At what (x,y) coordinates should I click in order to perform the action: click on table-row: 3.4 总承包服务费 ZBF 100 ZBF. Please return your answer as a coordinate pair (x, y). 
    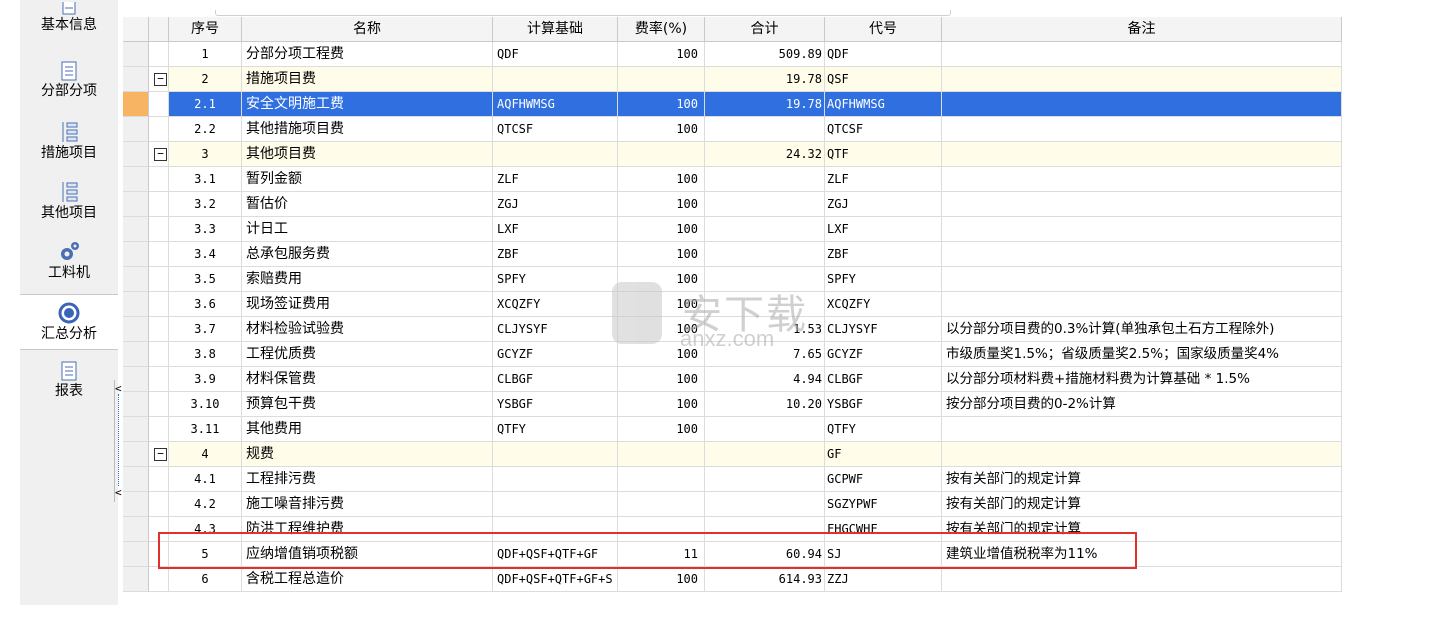
    Looking at the image, I should click on (732, 254).